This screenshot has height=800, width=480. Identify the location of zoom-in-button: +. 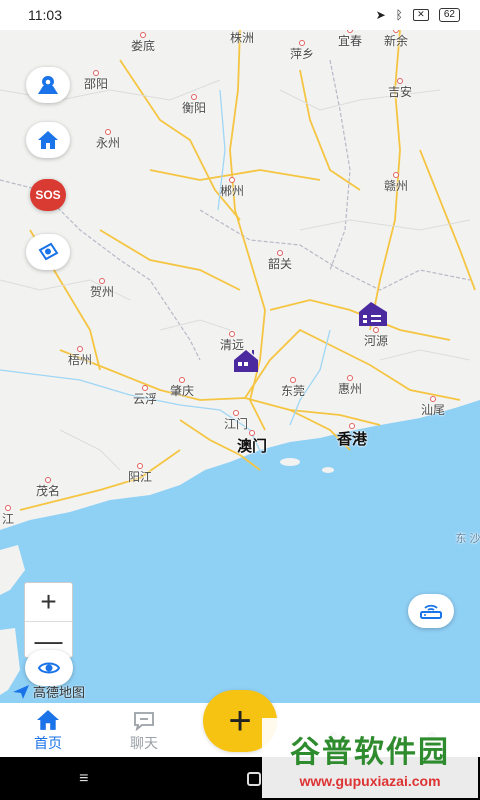
(48, 602).